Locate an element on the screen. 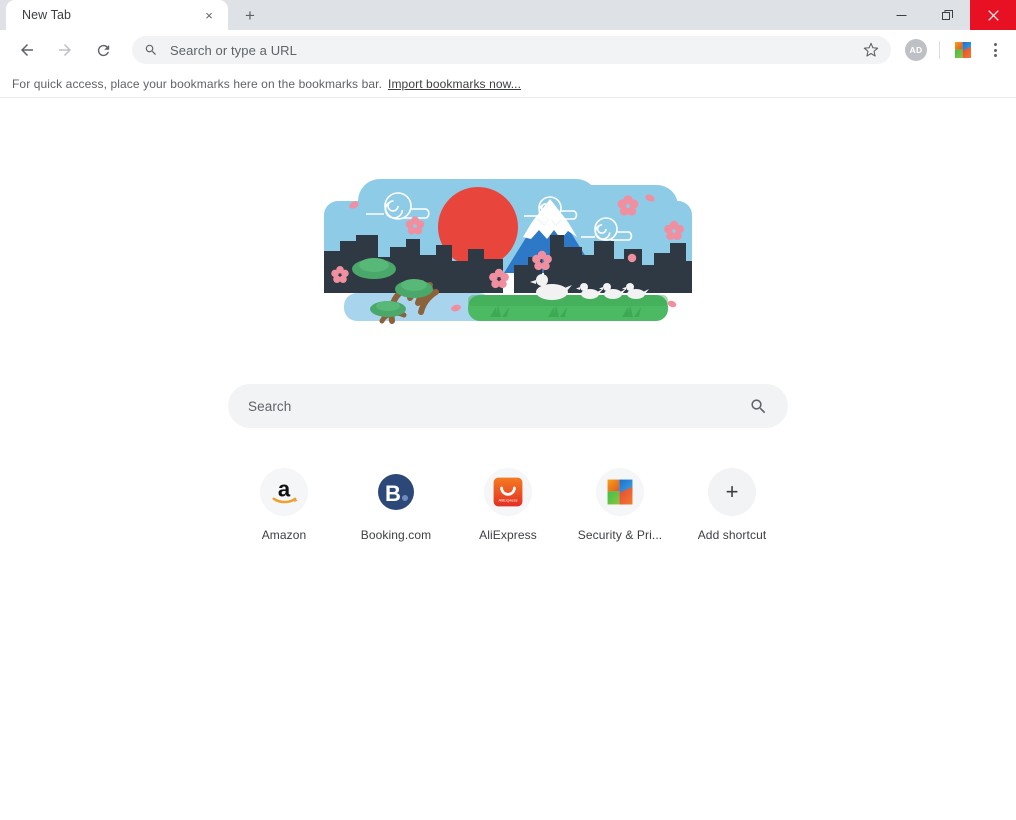 The image size is (1016, 820). window-controls is located at coordinates (947, 15).